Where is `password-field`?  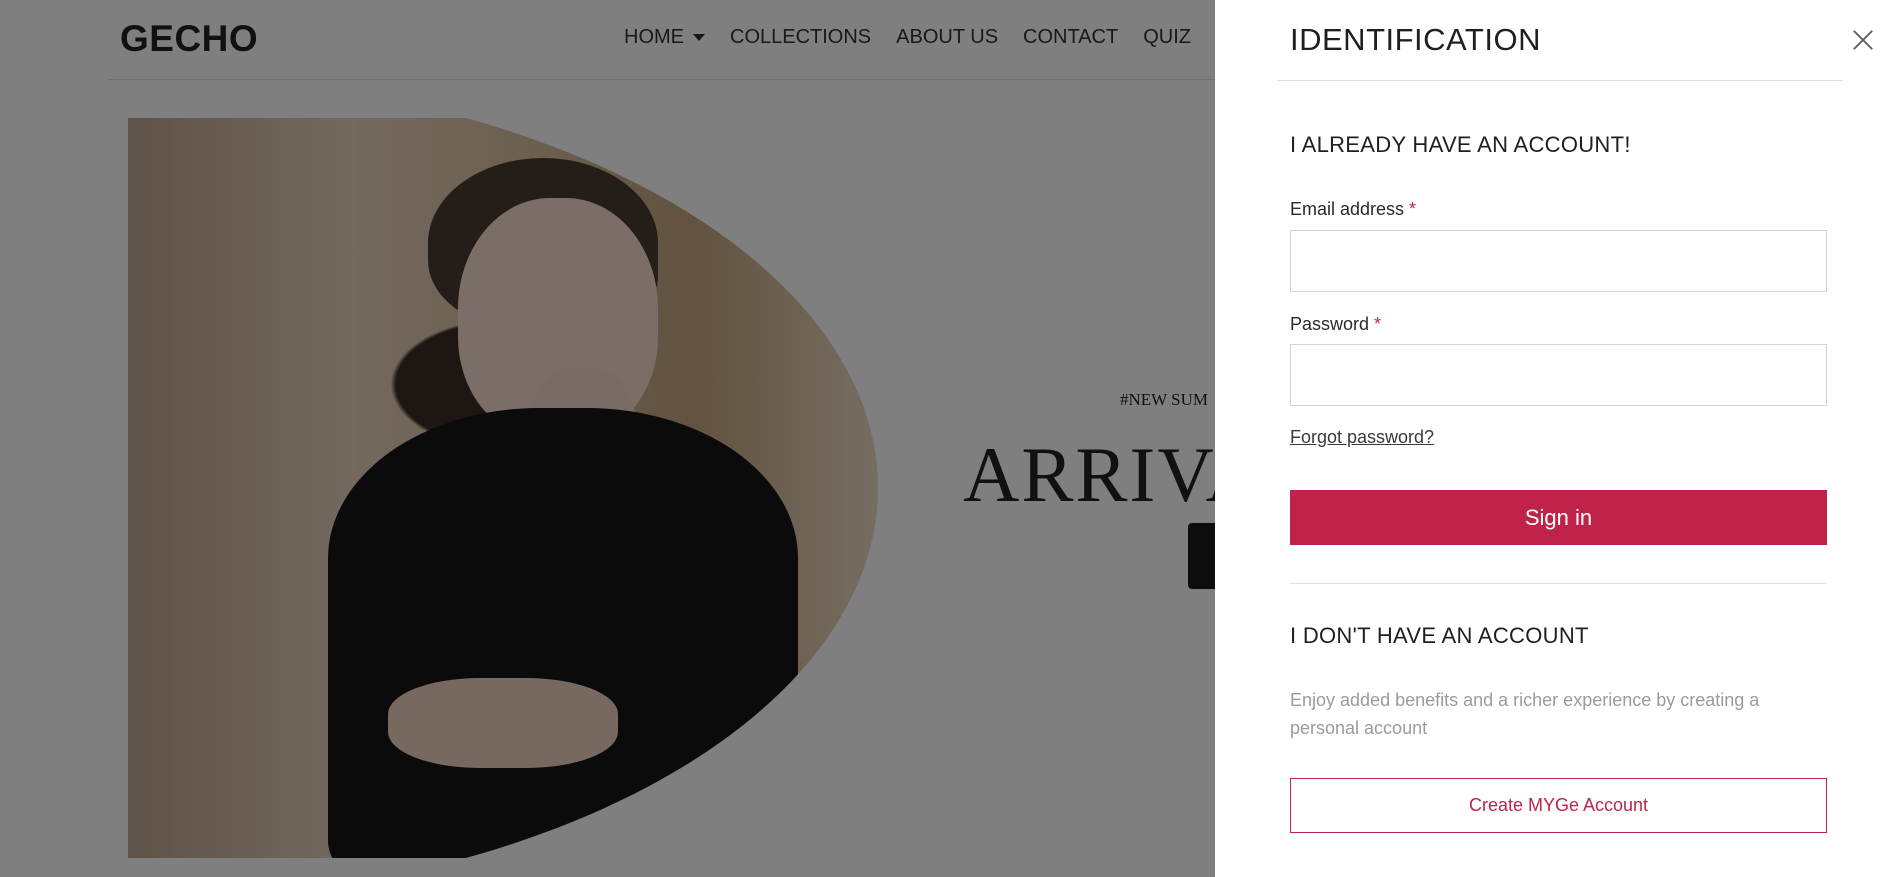 password-field is located at coordinates (1558, 375).